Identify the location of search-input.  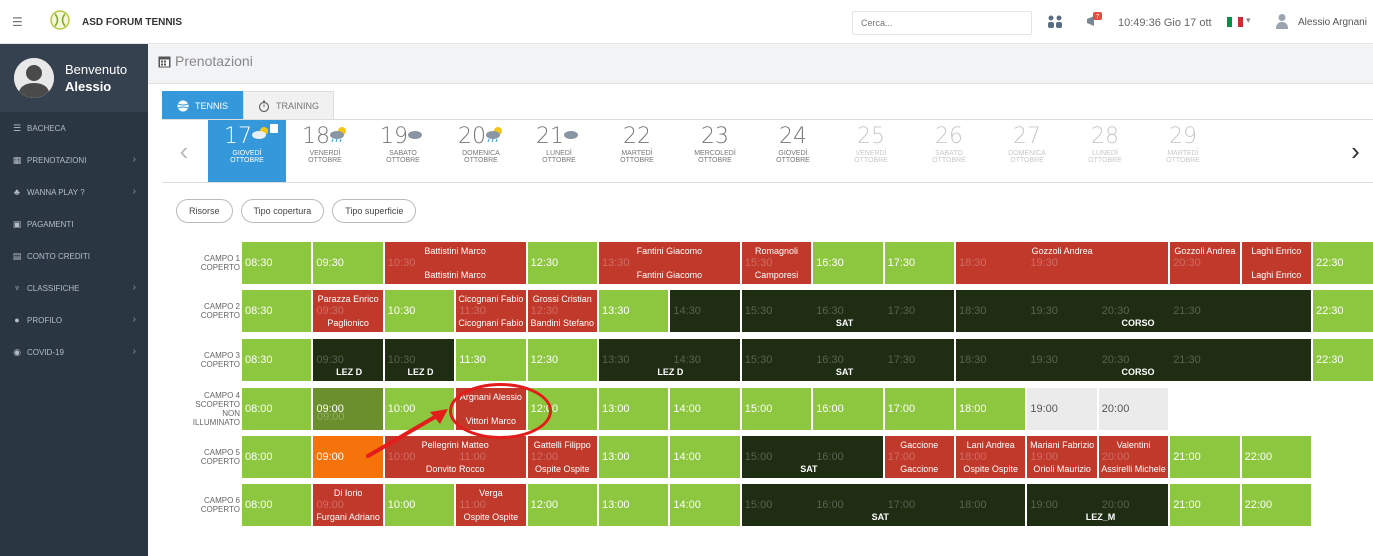
(942, 23).